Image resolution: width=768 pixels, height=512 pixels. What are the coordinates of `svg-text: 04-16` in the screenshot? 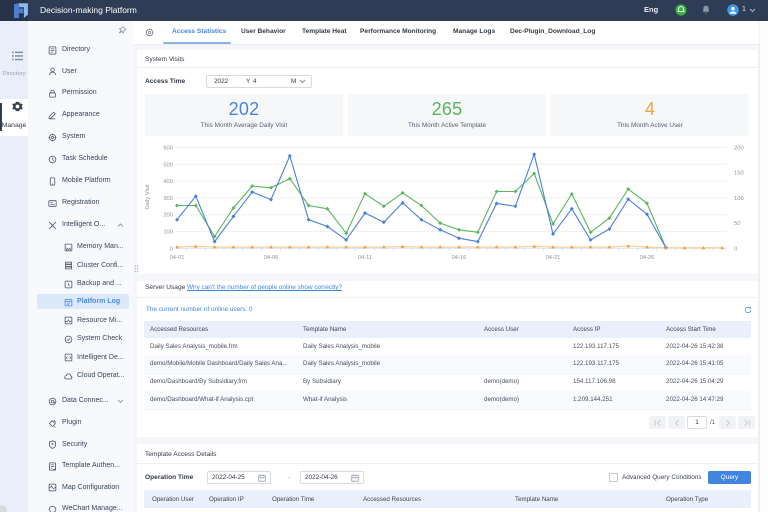 It's located at (459, 258).